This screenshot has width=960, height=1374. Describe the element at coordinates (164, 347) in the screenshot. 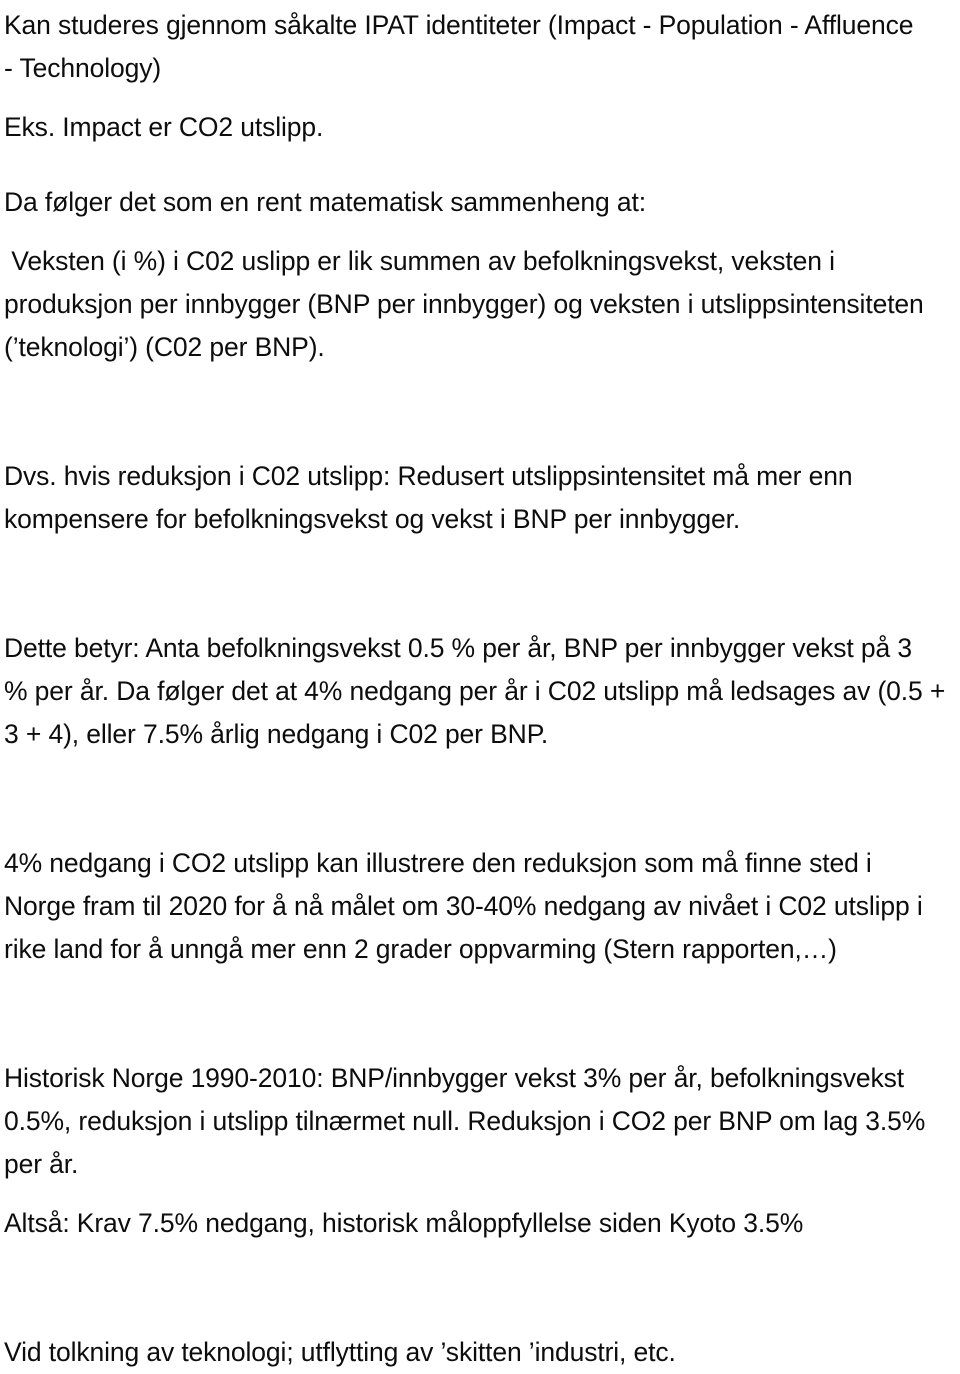

I see `text-line: (’teknologi’) (C02 per BNP).` at that location.